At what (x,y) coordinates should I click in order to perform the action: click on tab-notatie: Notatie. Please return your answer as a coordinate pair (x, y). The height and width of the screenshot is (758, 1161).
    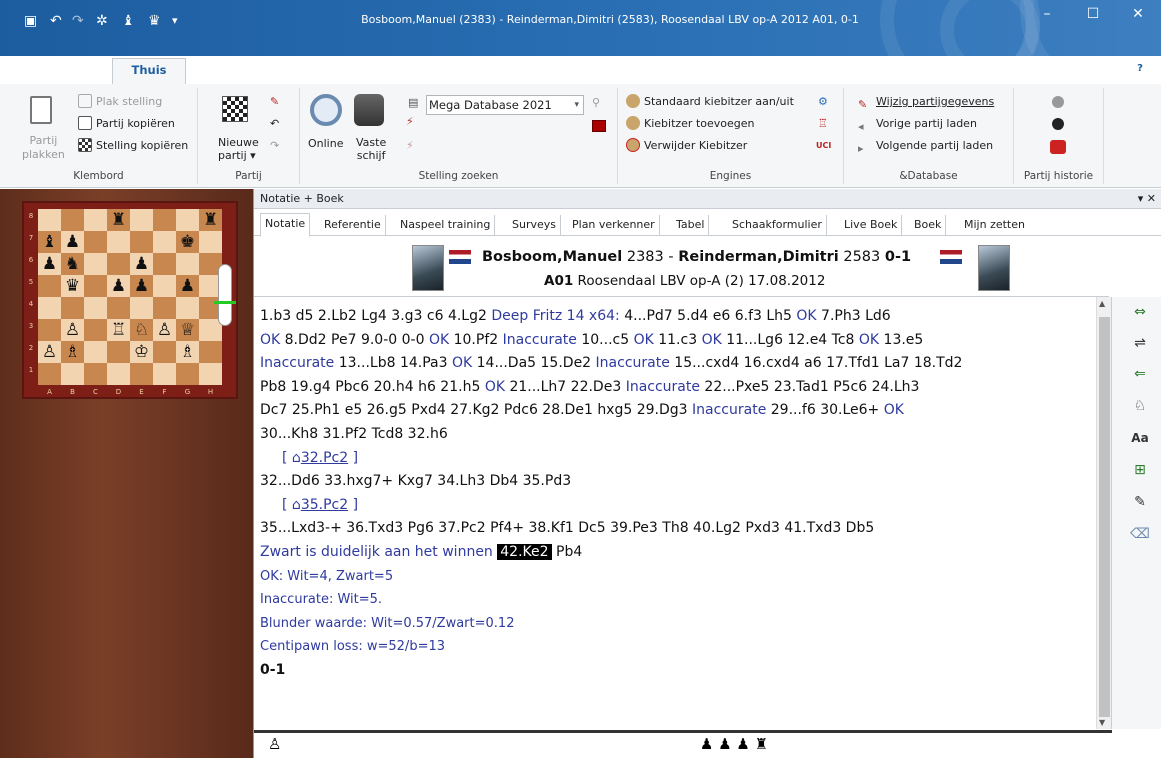
    Looking at the image, I should click on (285, 225).